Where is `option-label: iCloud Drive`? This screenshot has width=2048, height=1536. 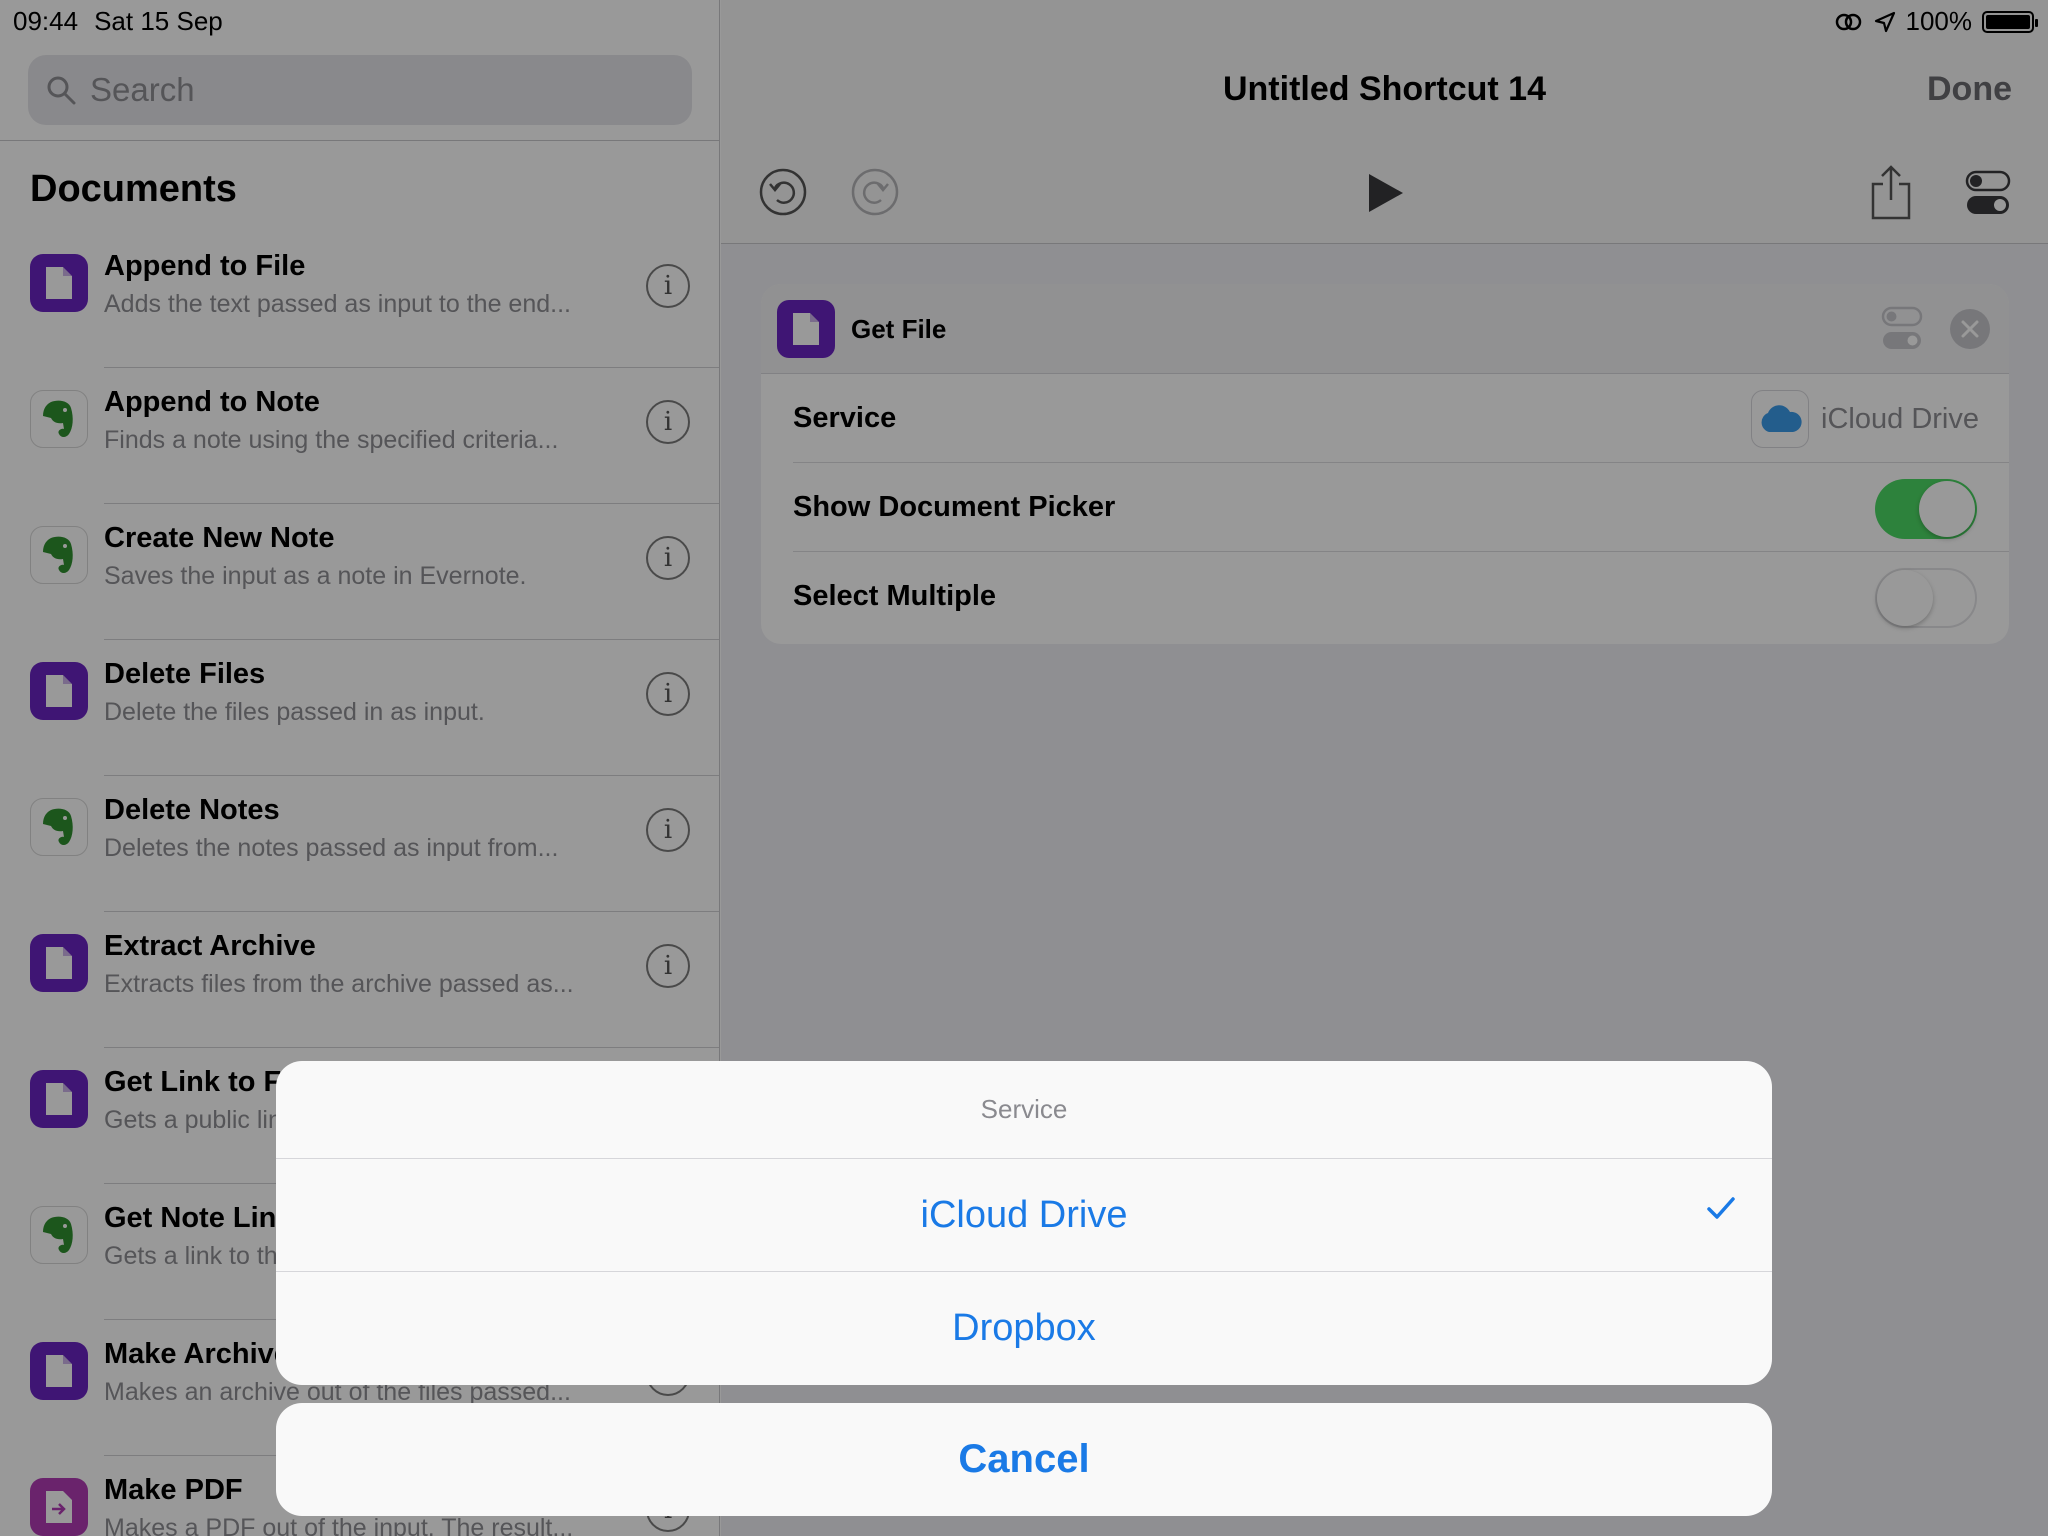
option-label: iCloud Drive is located at coordinates (1024, 1214).